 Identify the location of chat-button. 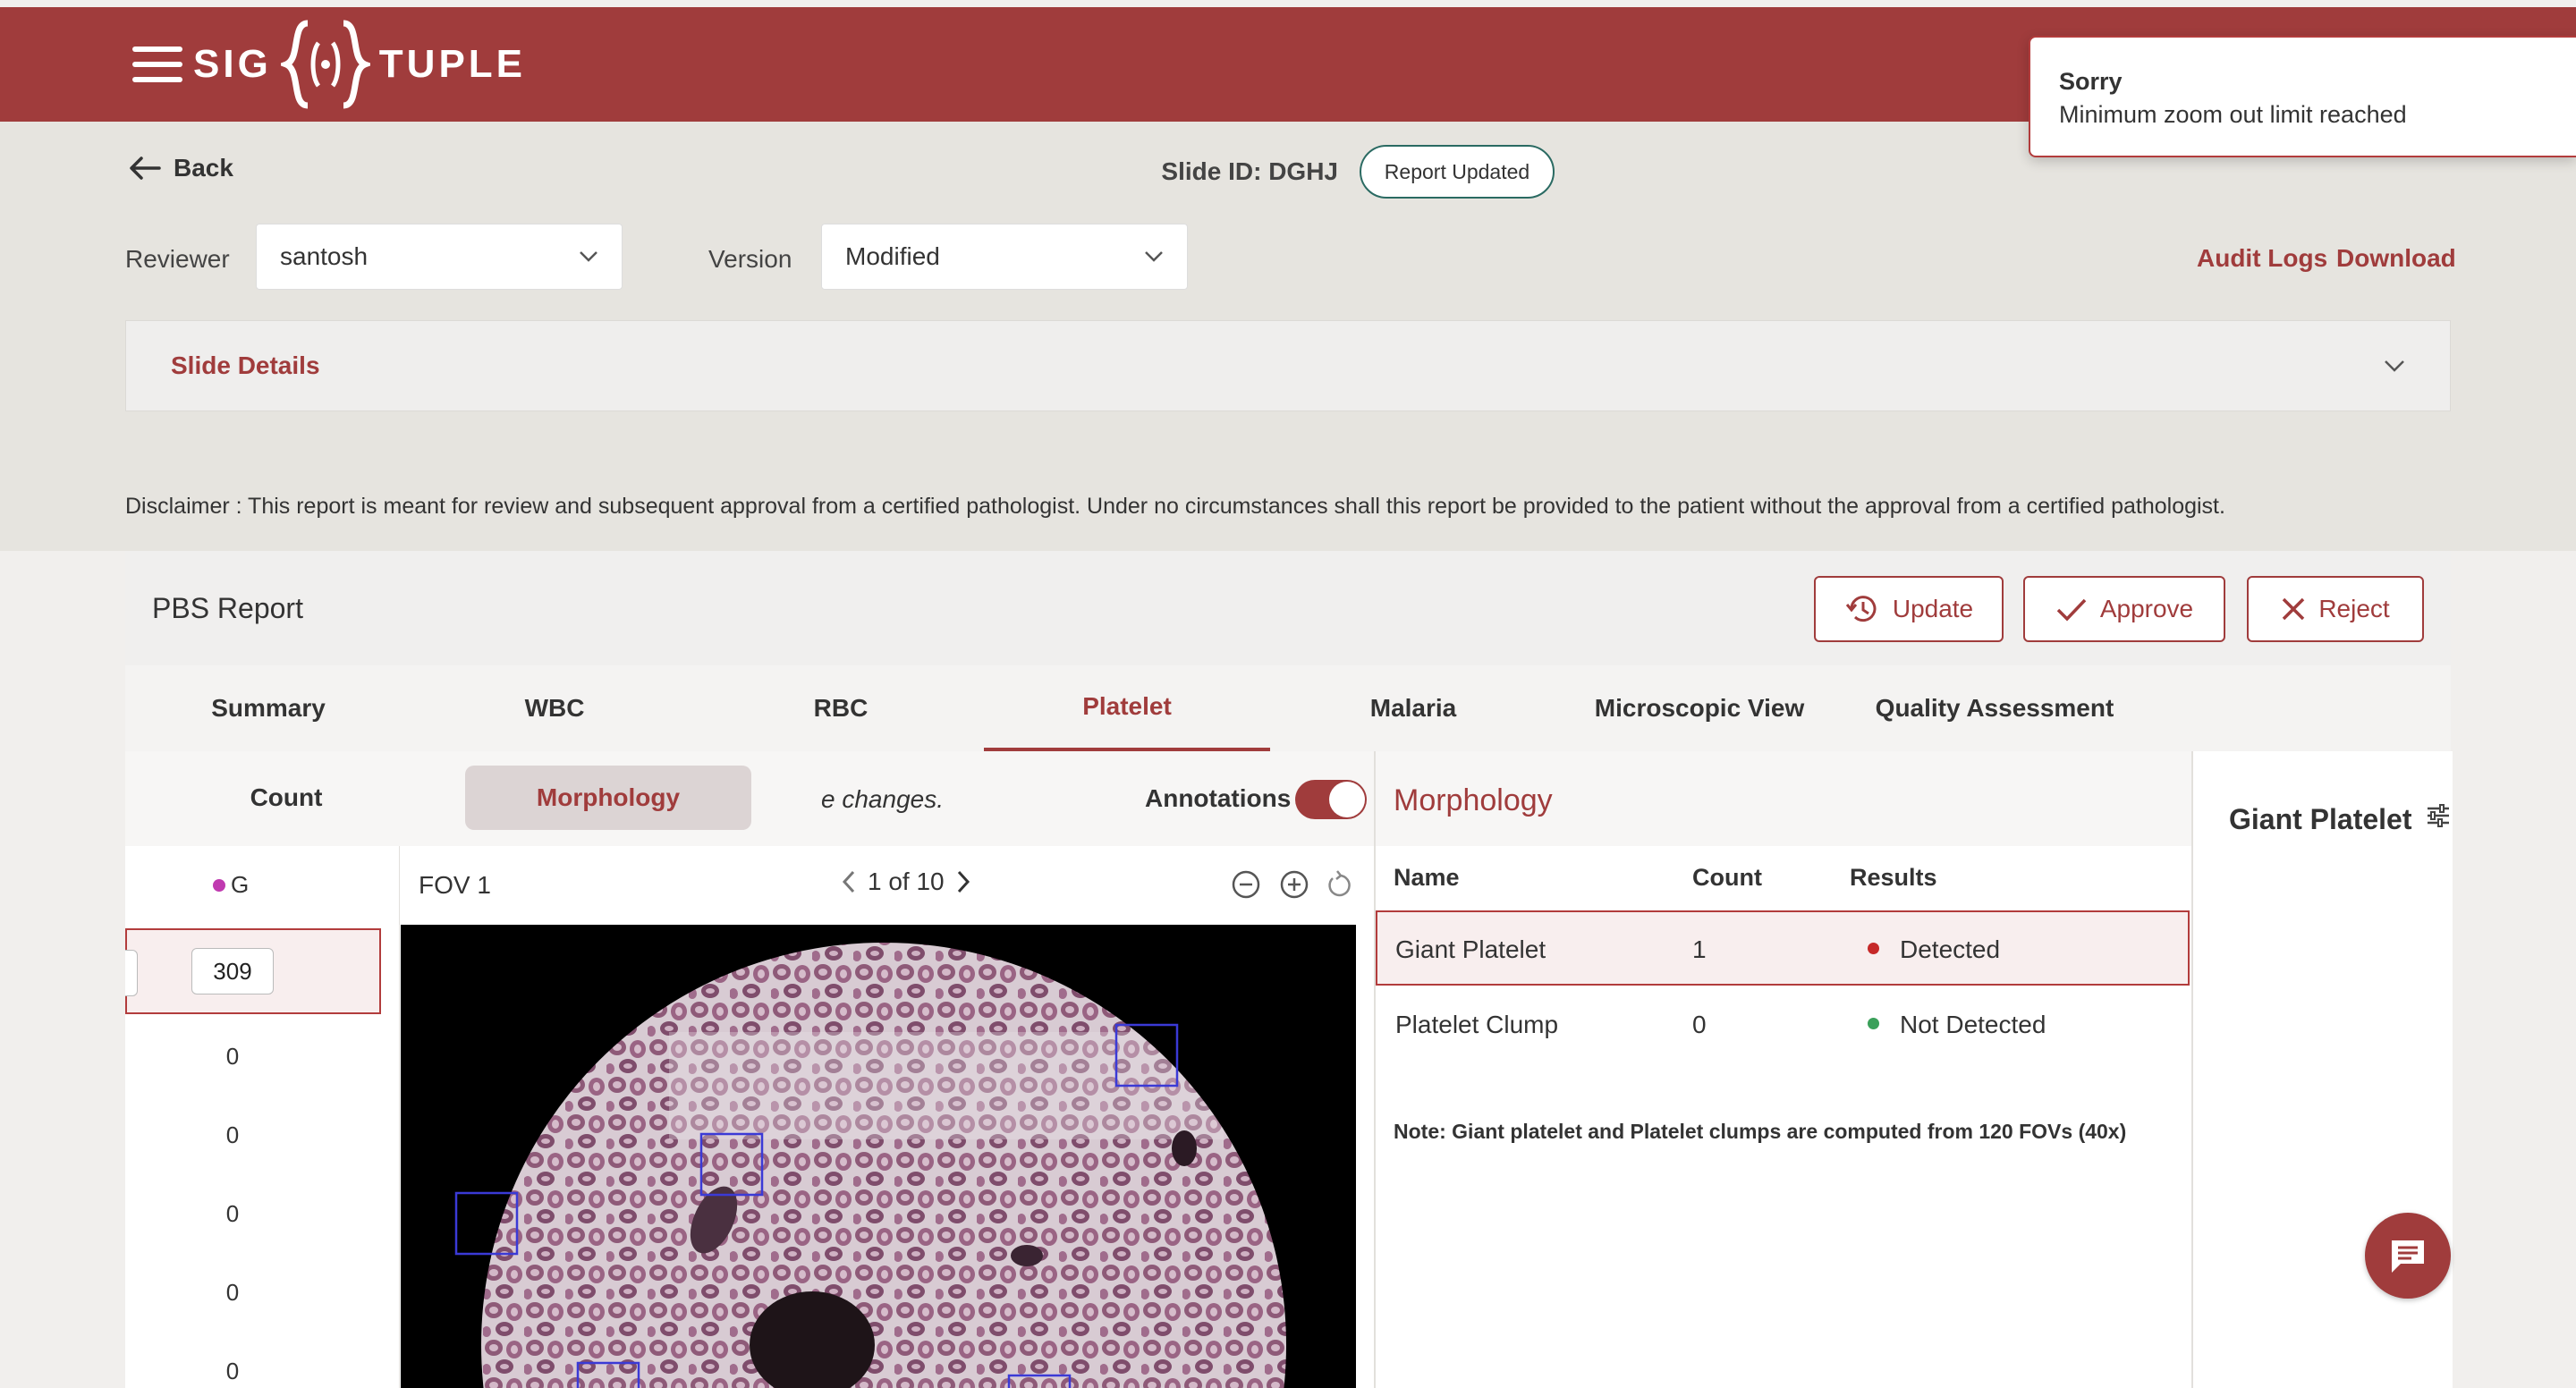
(2408, 1256).